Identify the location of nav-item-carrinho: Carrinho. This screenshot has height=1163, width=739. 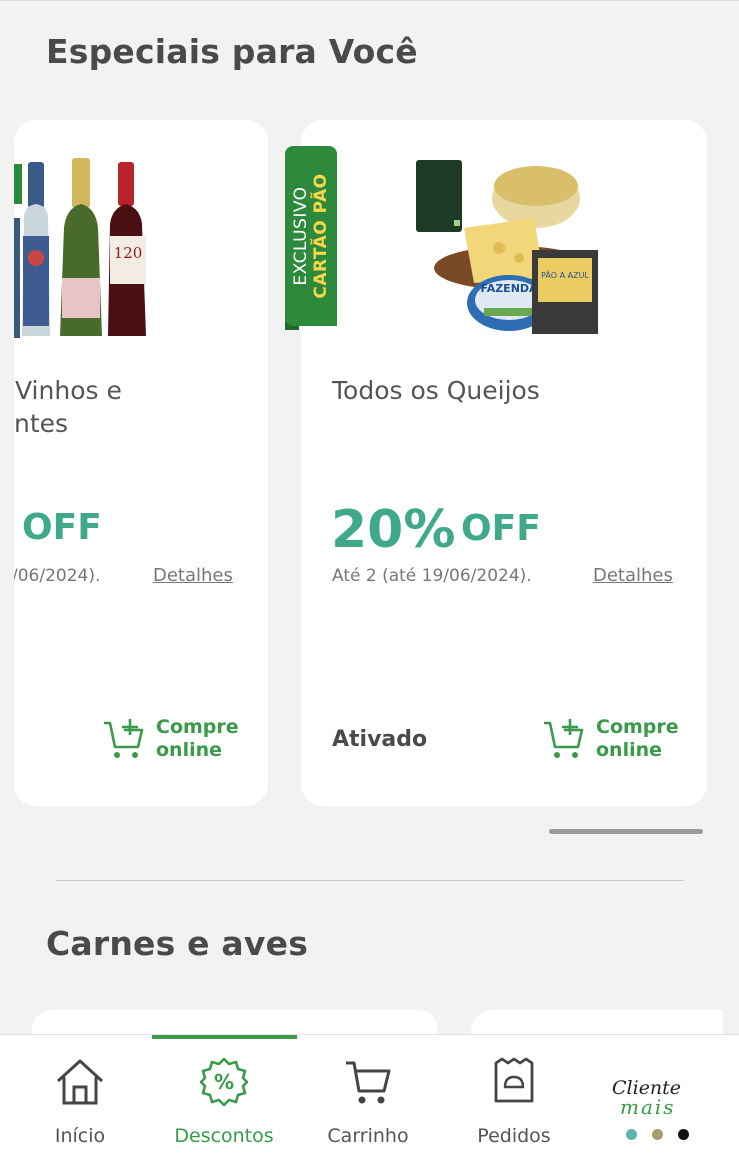
(368, 1099).